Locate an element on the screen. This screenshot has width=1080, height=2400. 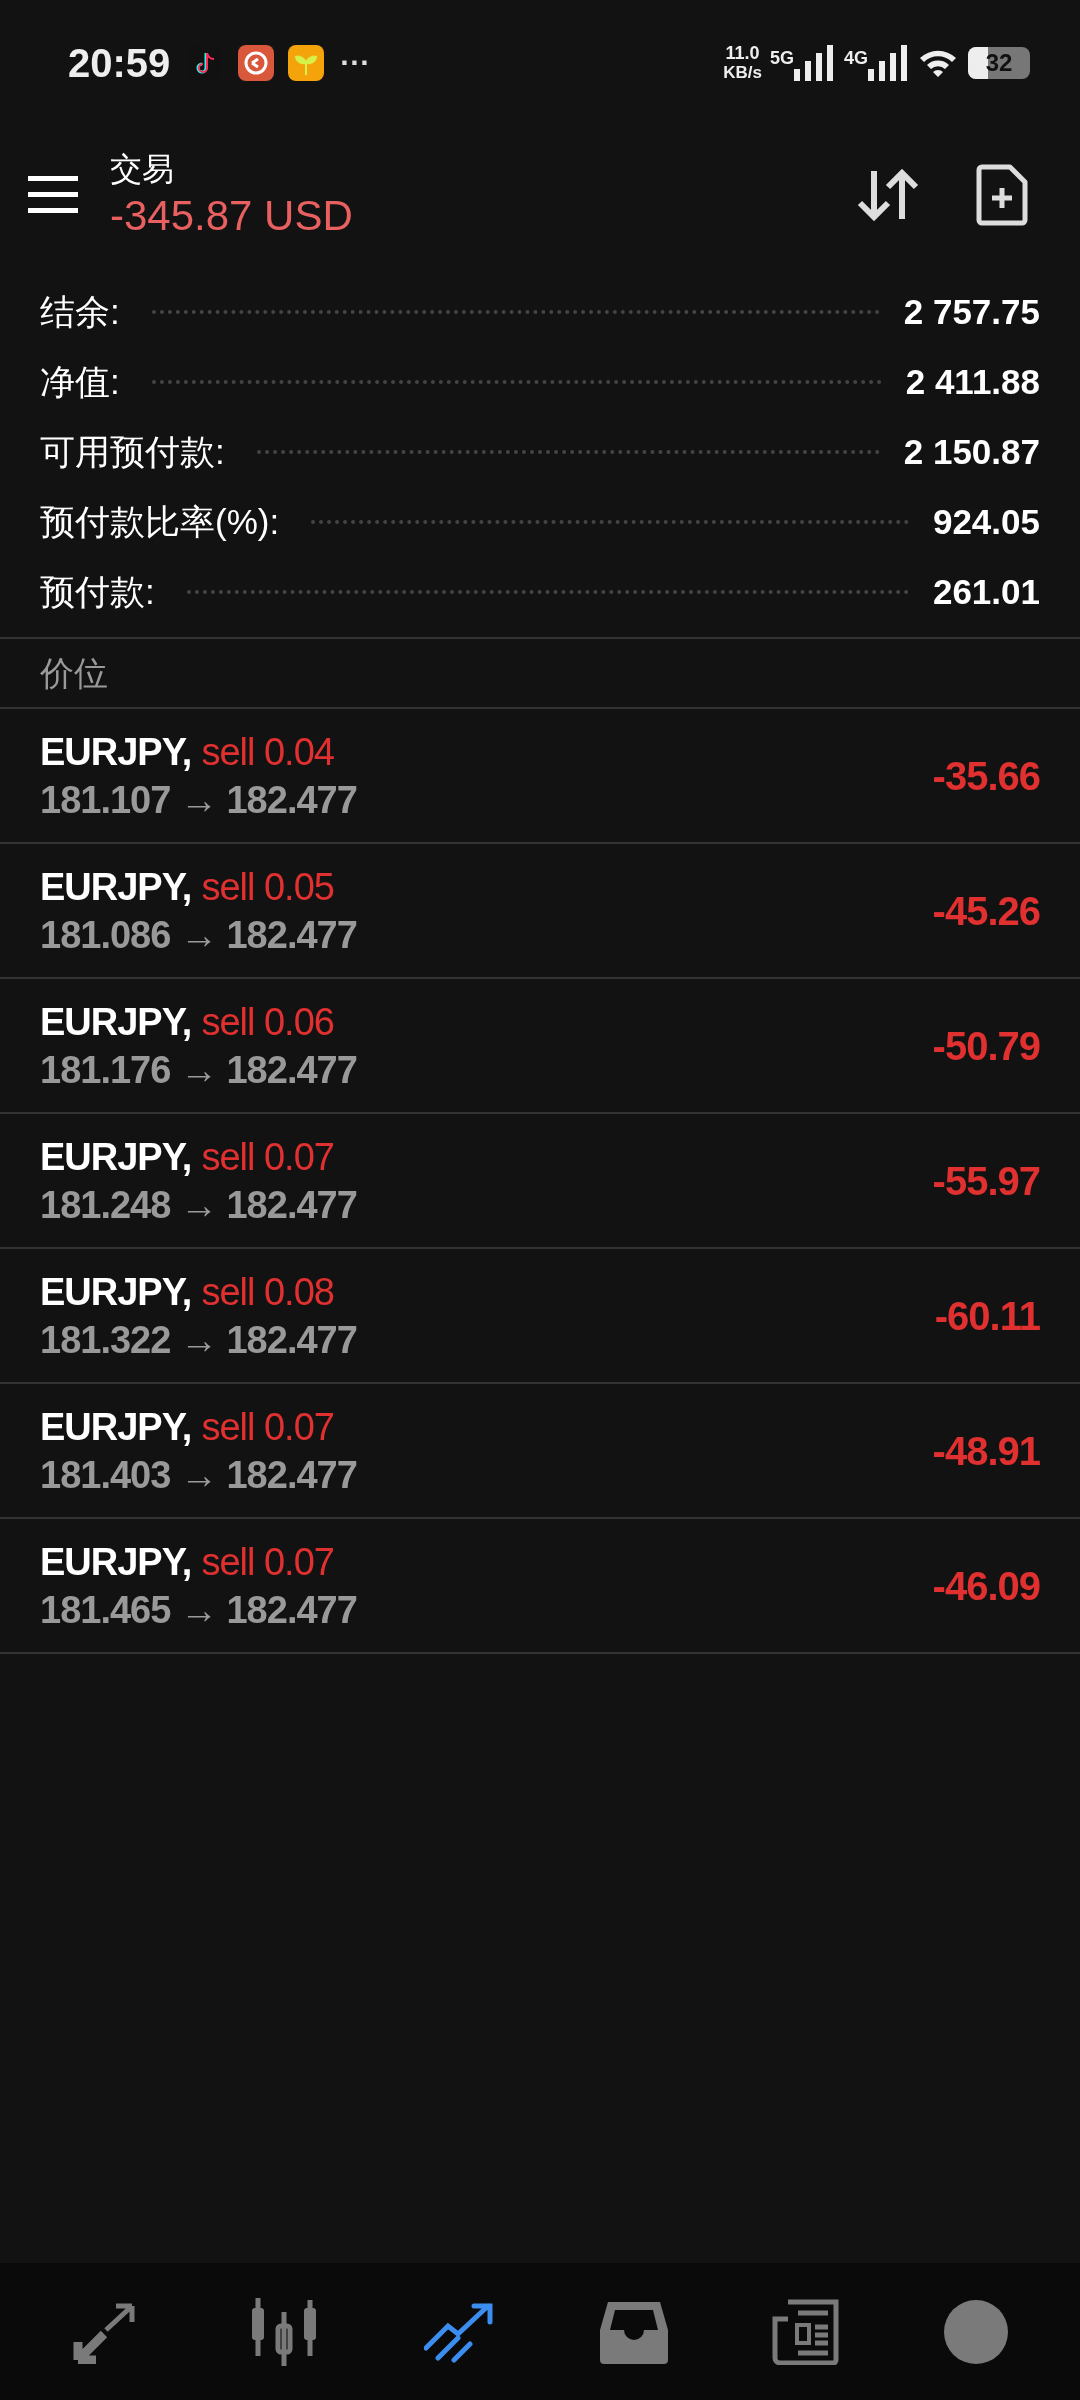
position-profit: -50.79 is located at coordinates (986, 1046).